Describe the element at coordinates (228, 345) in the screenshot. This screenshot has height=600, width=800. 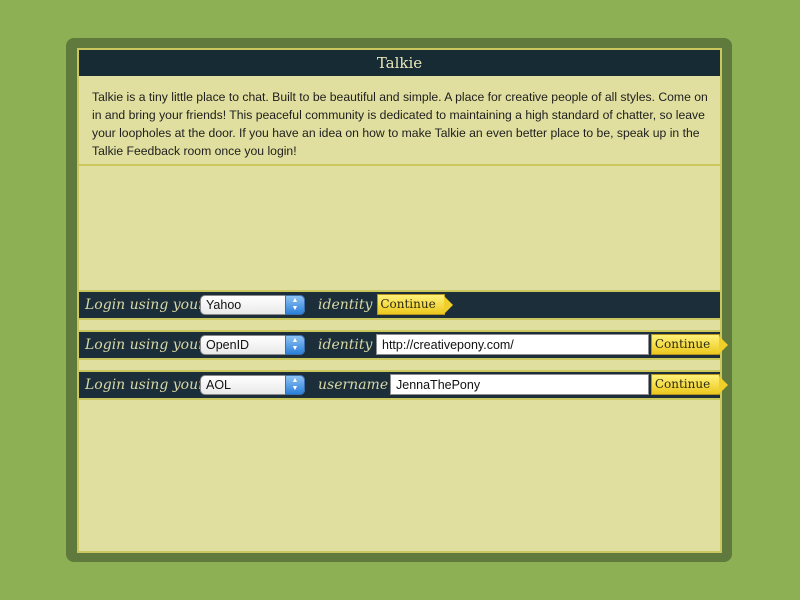
I see `provider-select-value: OpenID` at that location.